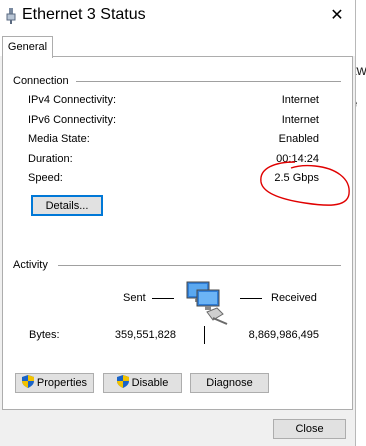 The height and width of the screenshot is (446, 366). Describe the element at coordinates (11, 17) in the screenshot. I see `network-adapter-icon` at that location.